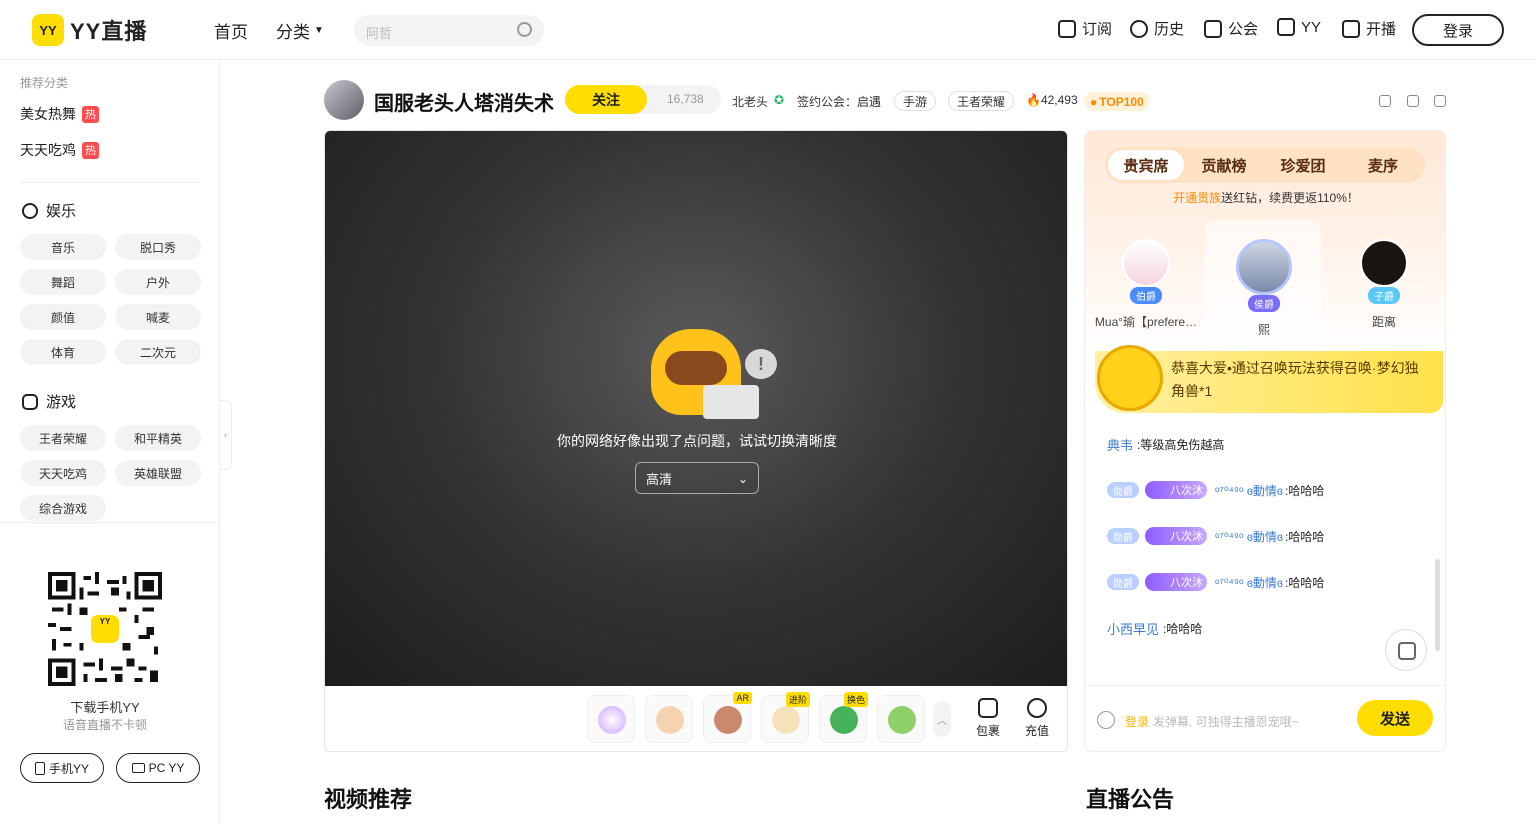 This screenshot has height=824, width=1536. What do you see at coordinates (942, 719) in the screenshot?
I see `gift-expand-button: ︿` at bounding box center [942, 719].